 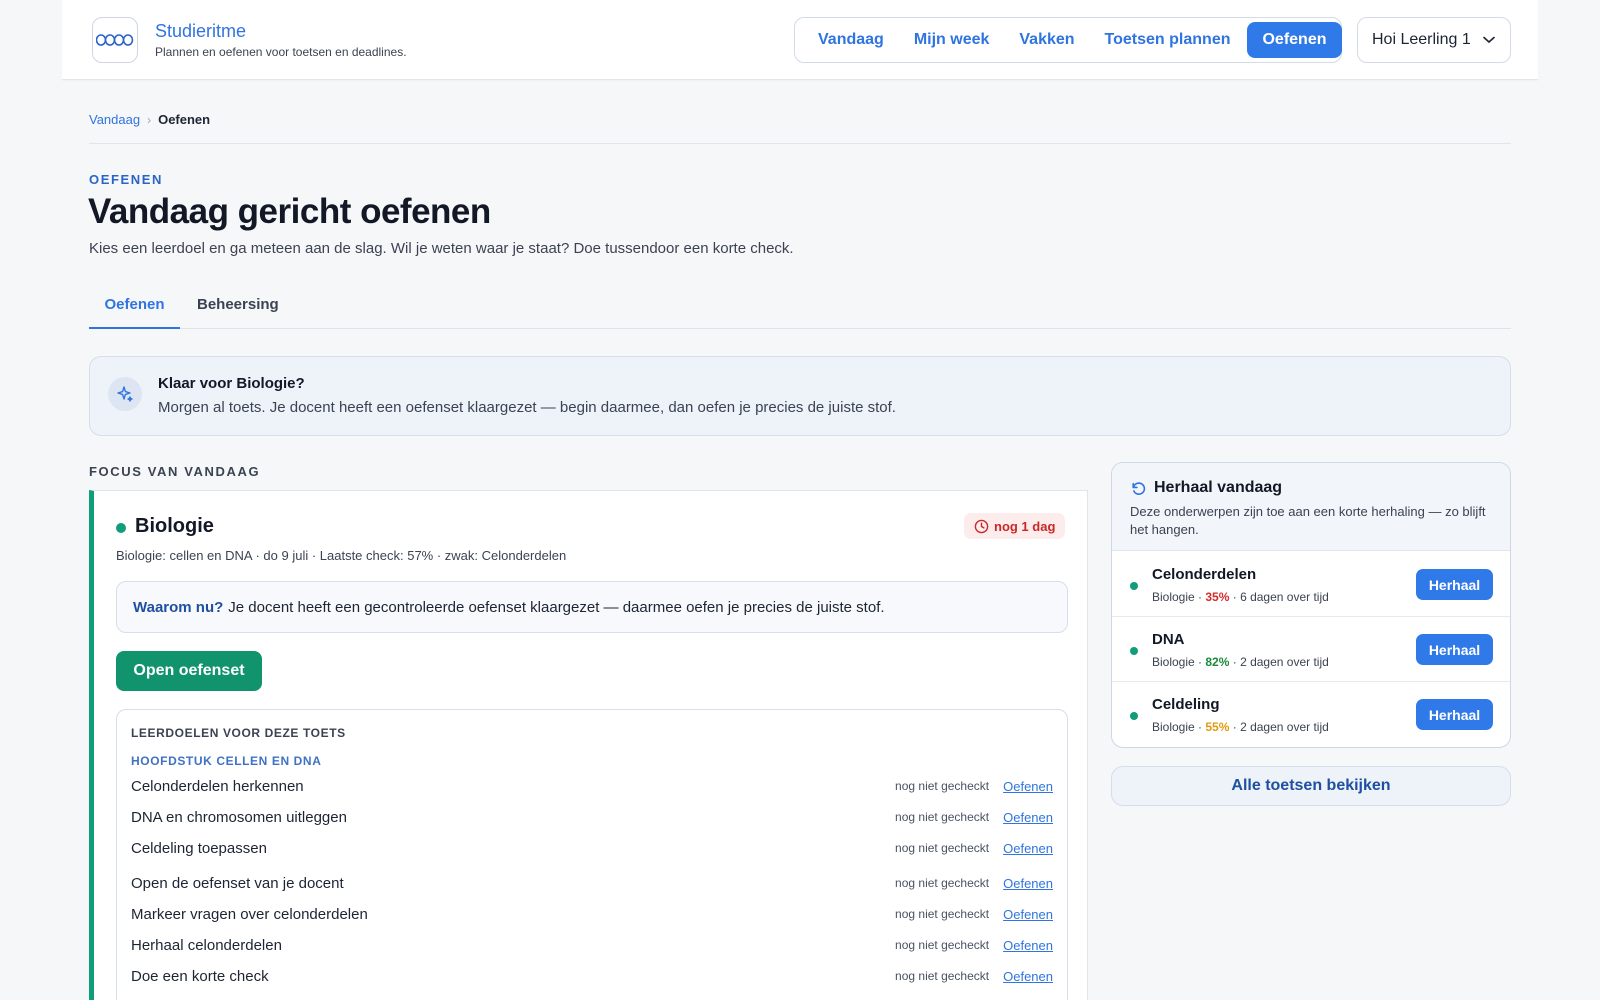 I want to click on goal-label: DNA en chromosomen uitleggen, so click(x=239, y=817).